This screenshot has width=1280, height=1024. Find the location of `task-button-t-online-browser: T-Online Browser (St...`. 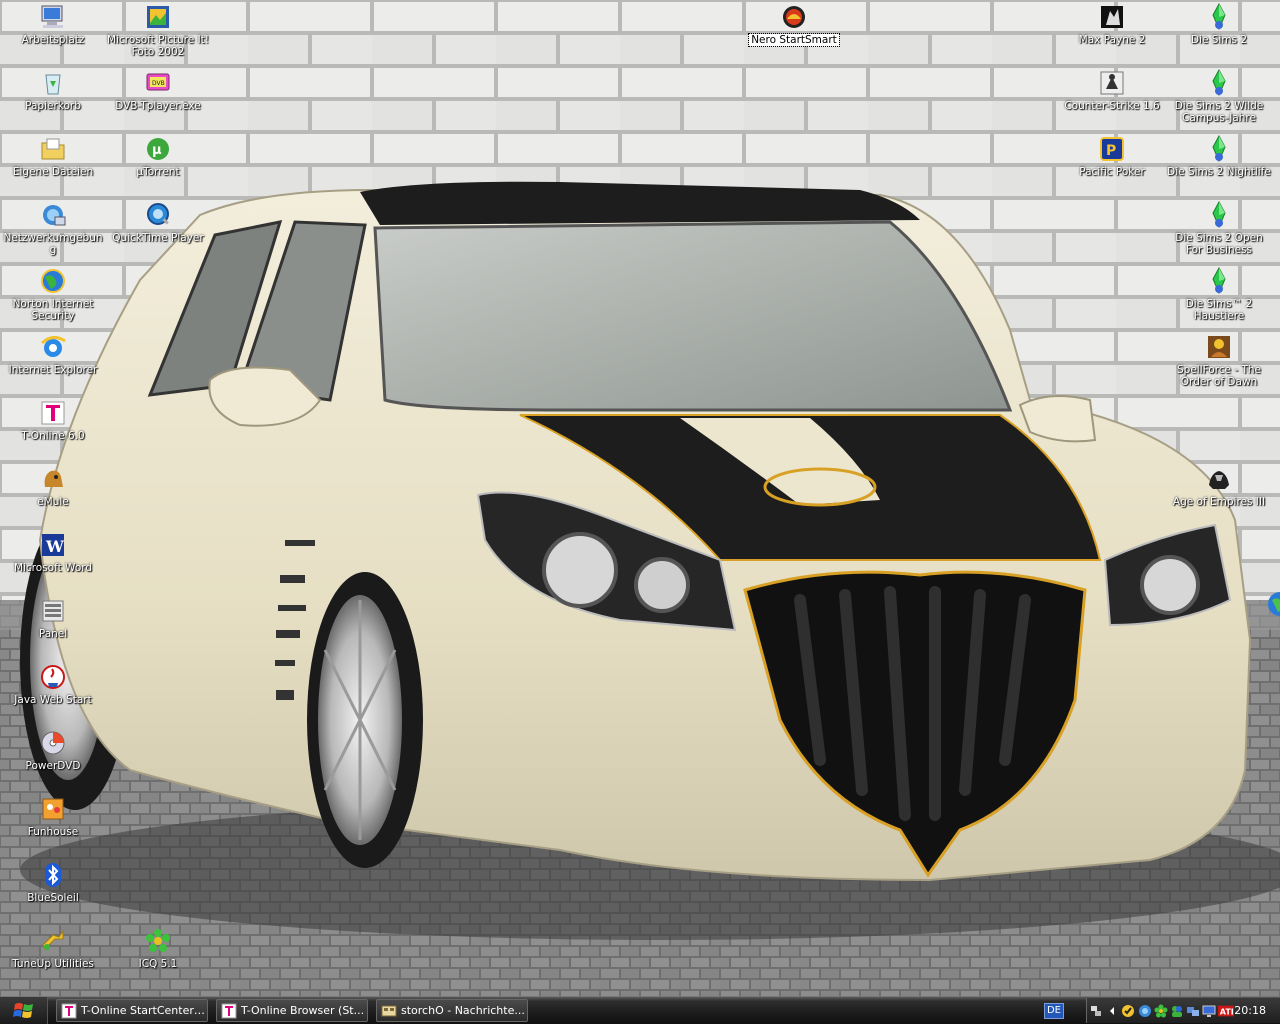

task-button-t-online-browser: T-Online Browser (St... is located at coordinates (292, 1010).